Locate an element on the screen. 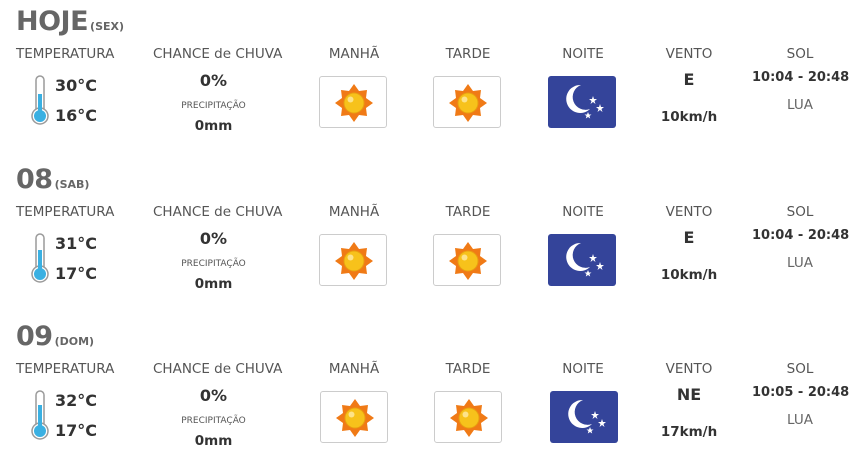 This screenshot has height=473, width=854. temp-max: 32°C is located at coordinates (76, 400).